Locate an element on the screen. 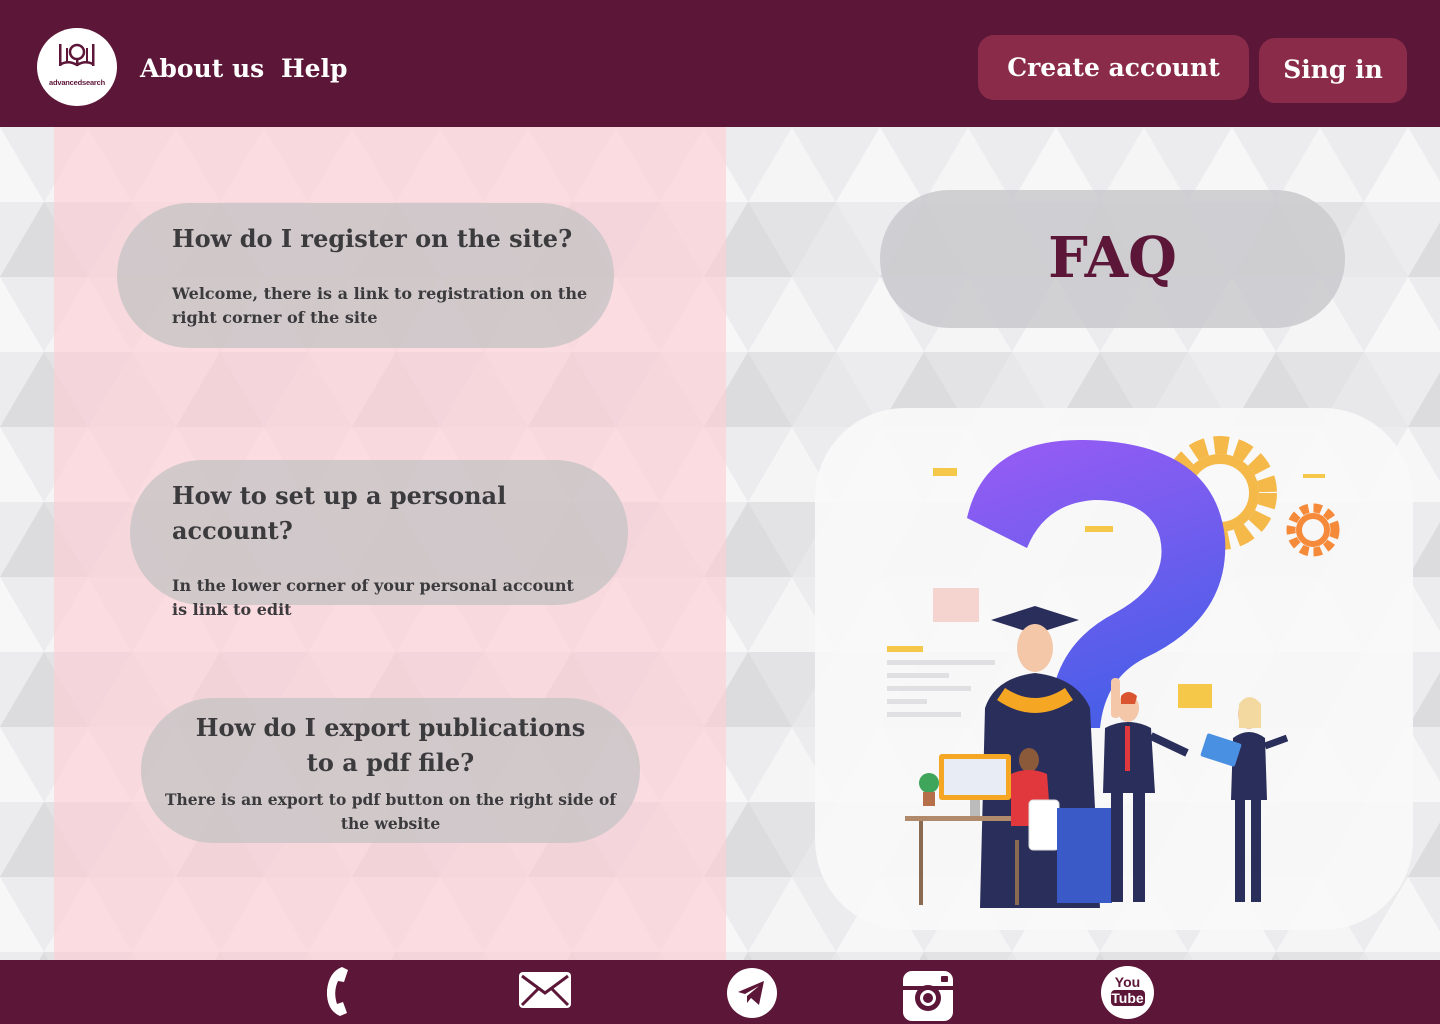  sign-in-button: Sing in is located at coordinates (1333, 70).